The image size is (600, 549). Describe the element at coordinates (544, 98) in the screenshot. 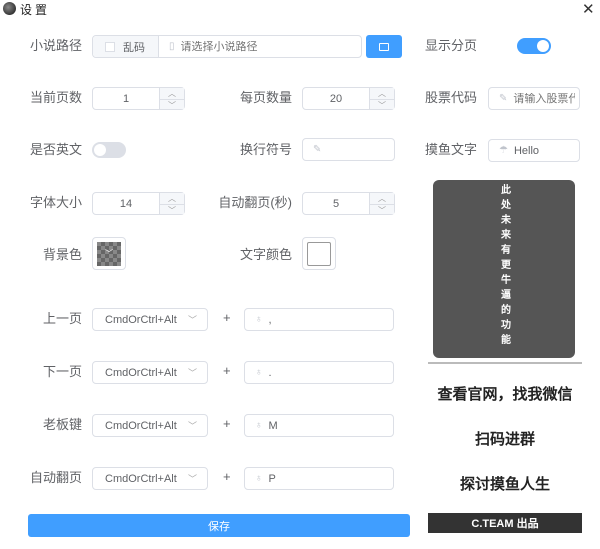

I see `stock-code-input` at that location.